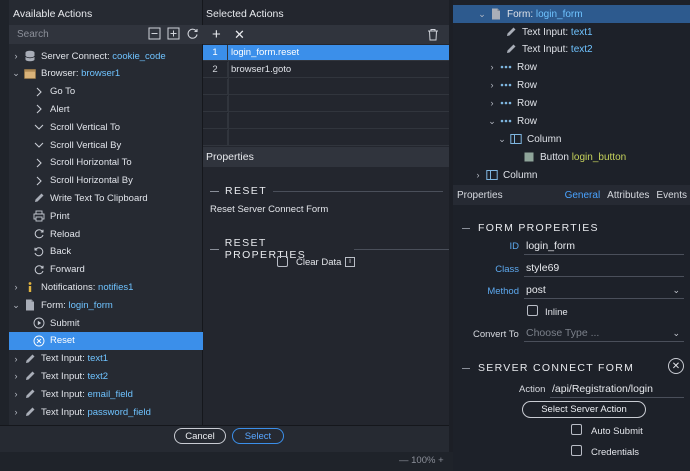  What do you see at coordinates (61, 252) in the screenshot?
I see `action-label: Back` at bounding box center [61, 252].